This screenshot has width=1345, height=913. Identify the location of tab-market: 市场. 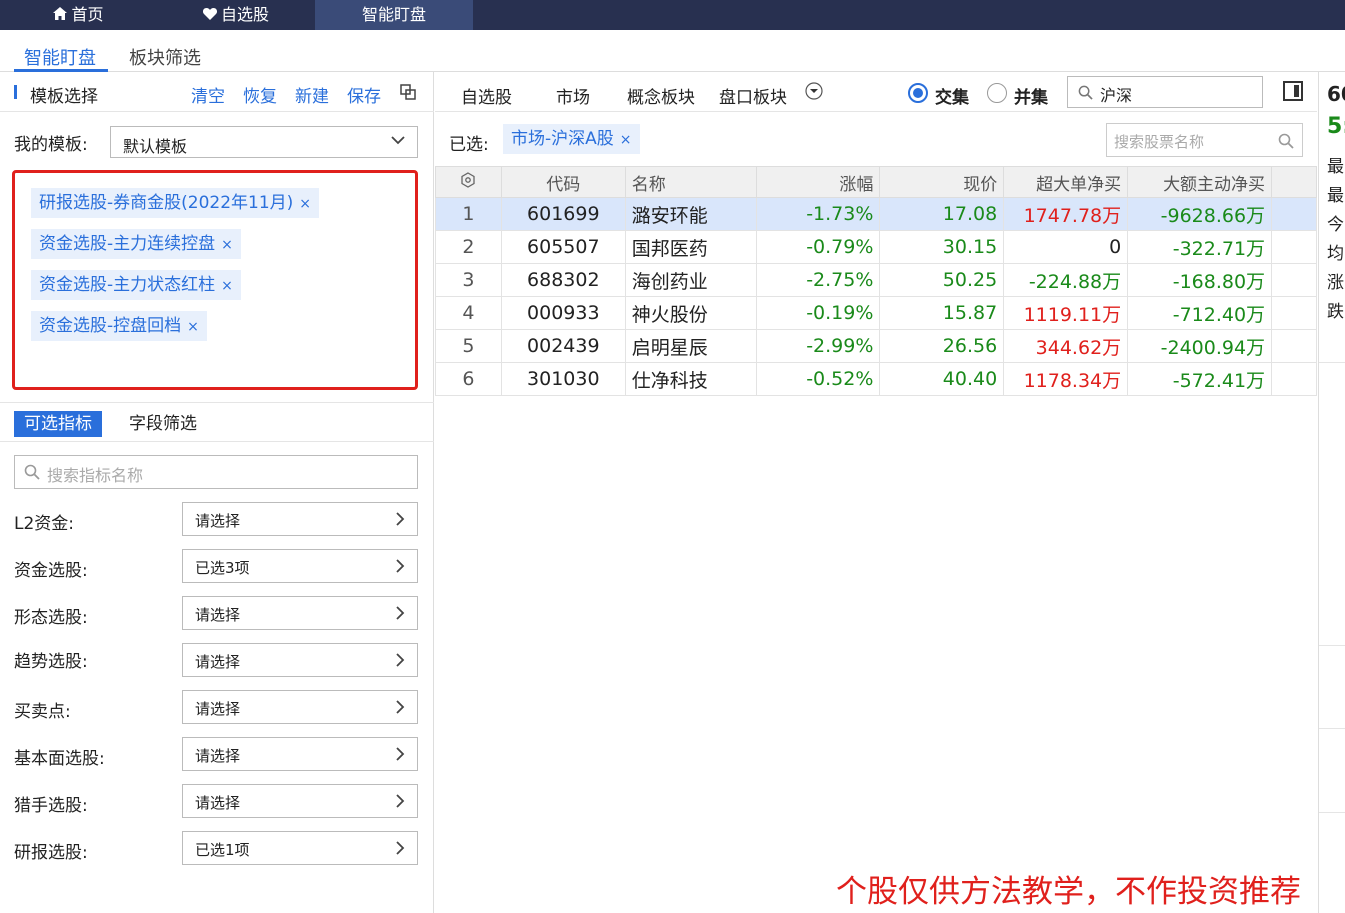
(573, 95).